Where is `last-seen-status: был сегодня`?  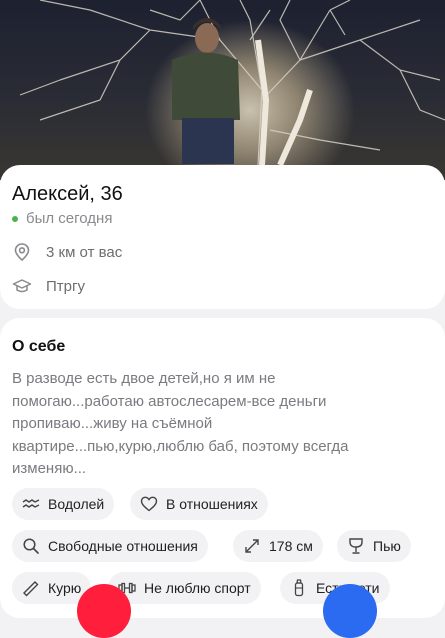
last-seen-status: был сегодня is located at coordinates (62, 218).